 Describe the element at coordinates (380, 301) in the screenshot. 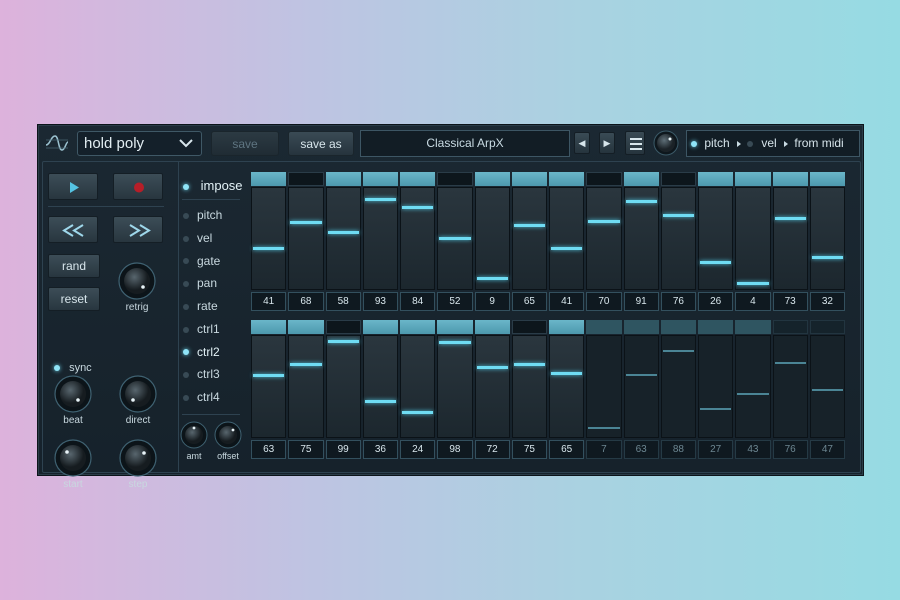

I see `step-value: 93` at that location.